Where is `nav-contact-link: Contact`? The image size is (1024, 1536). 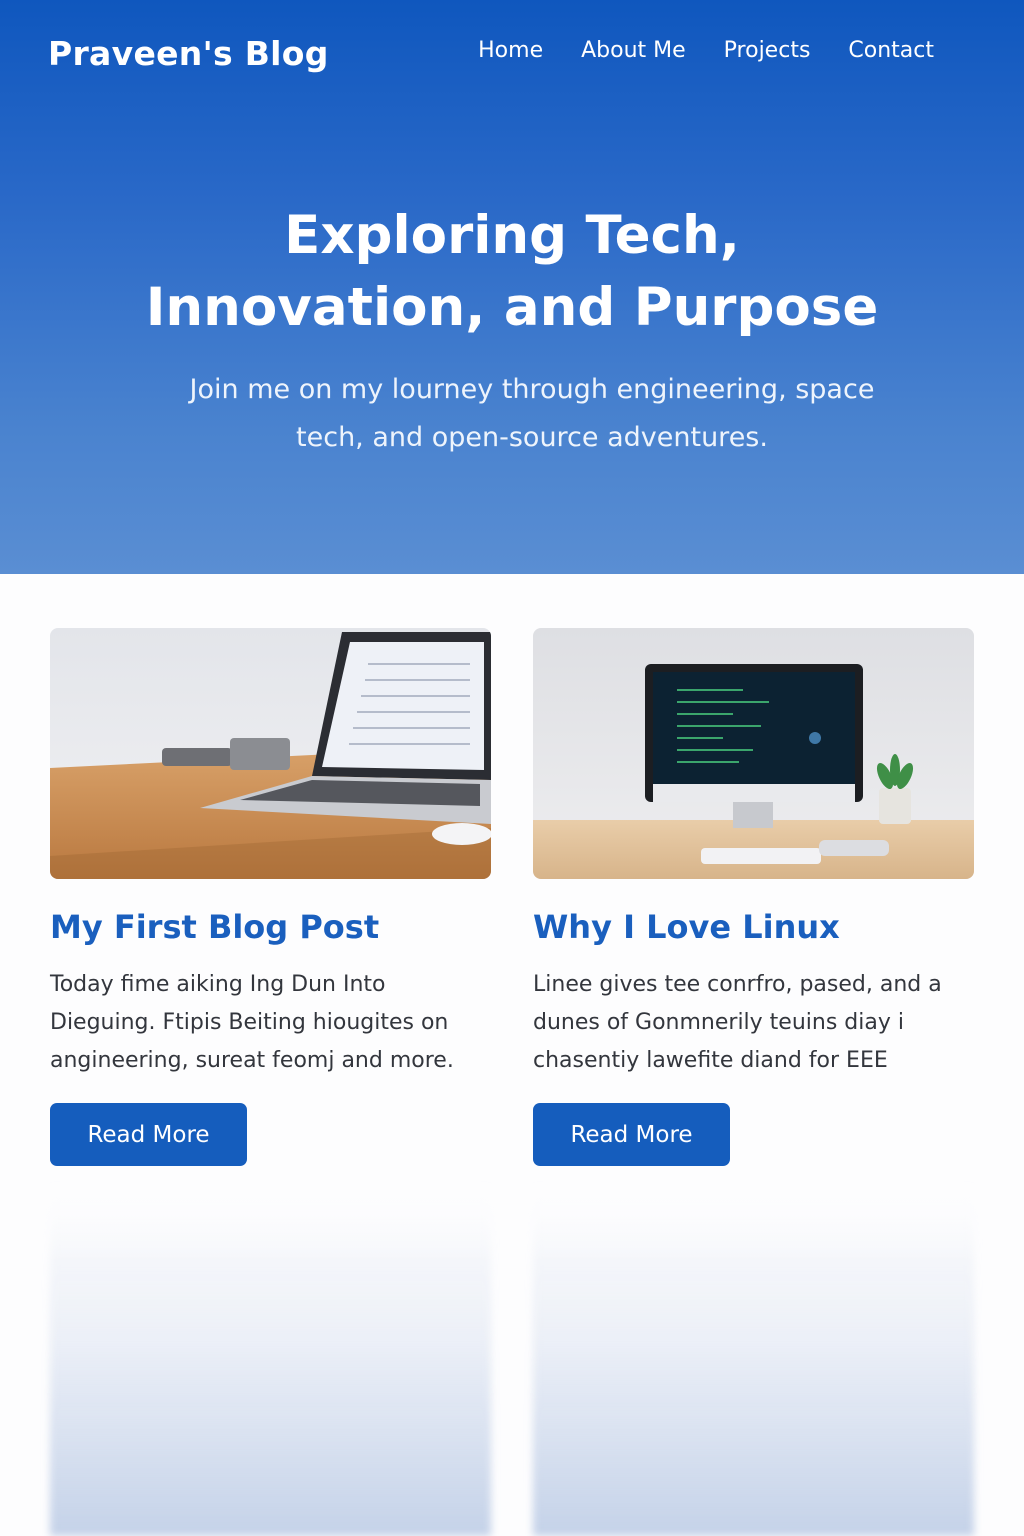
nav-contact-link: Contact is located at coordinates (891, 50).